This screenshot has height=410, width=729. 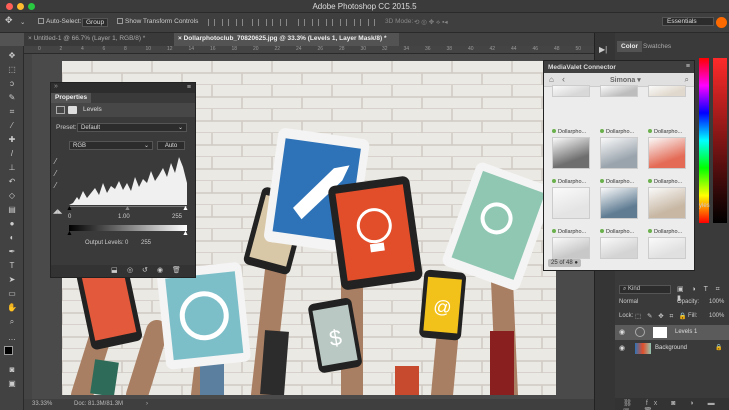 I want to click on blend-mode-dropdown: Normal, so click(x=644, y=303).